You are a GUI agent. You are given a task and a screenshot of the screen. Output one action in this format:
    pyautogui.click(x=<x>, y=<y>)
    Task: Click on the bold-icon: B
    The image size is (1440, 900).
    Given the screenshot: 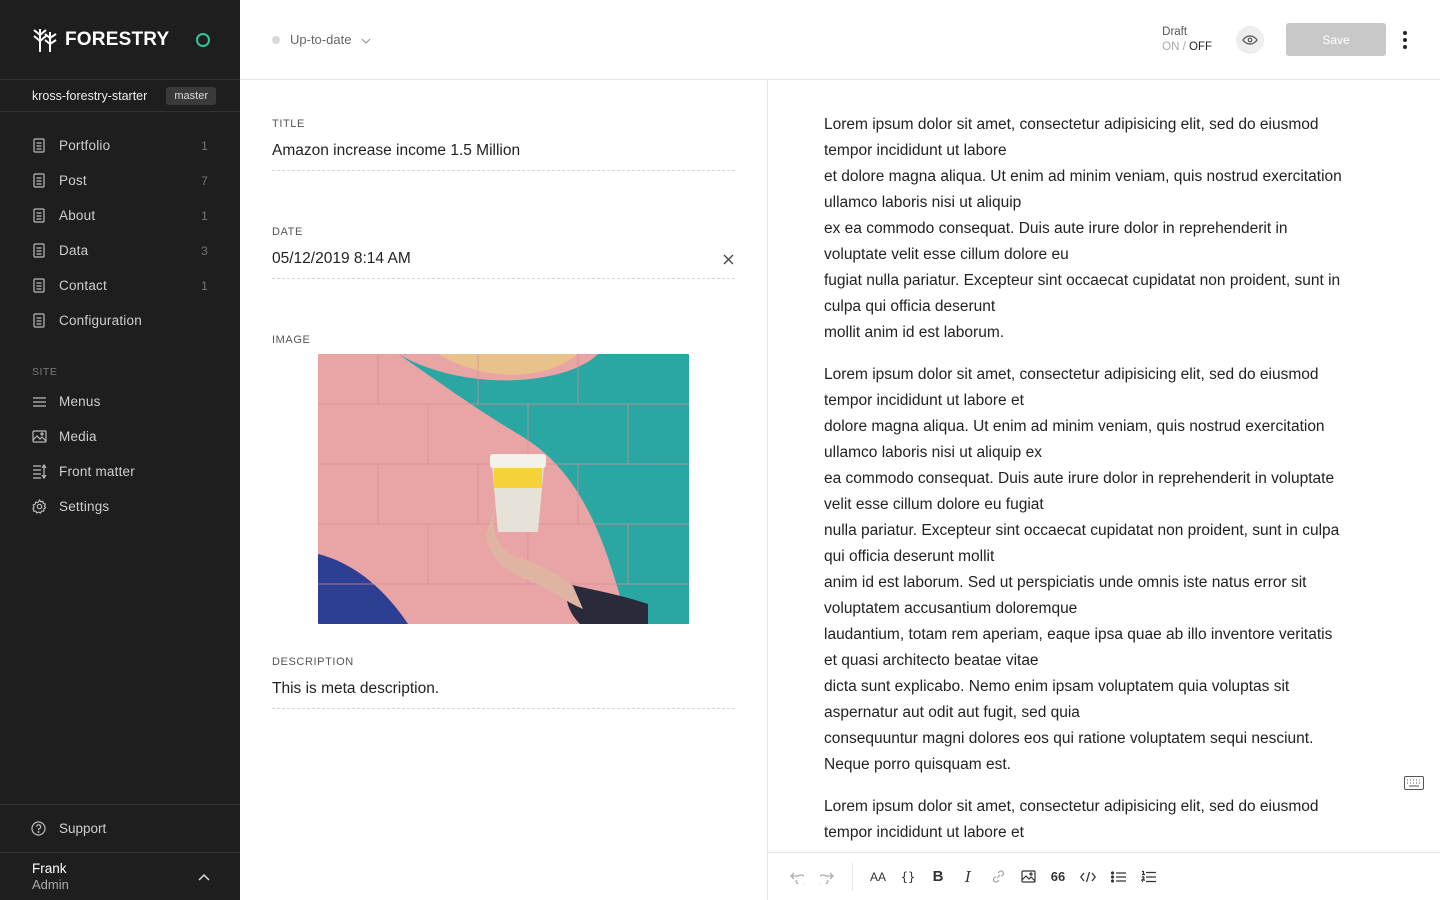 What is the action you would take?
    pyautogui.click(x=938, y=877)
    